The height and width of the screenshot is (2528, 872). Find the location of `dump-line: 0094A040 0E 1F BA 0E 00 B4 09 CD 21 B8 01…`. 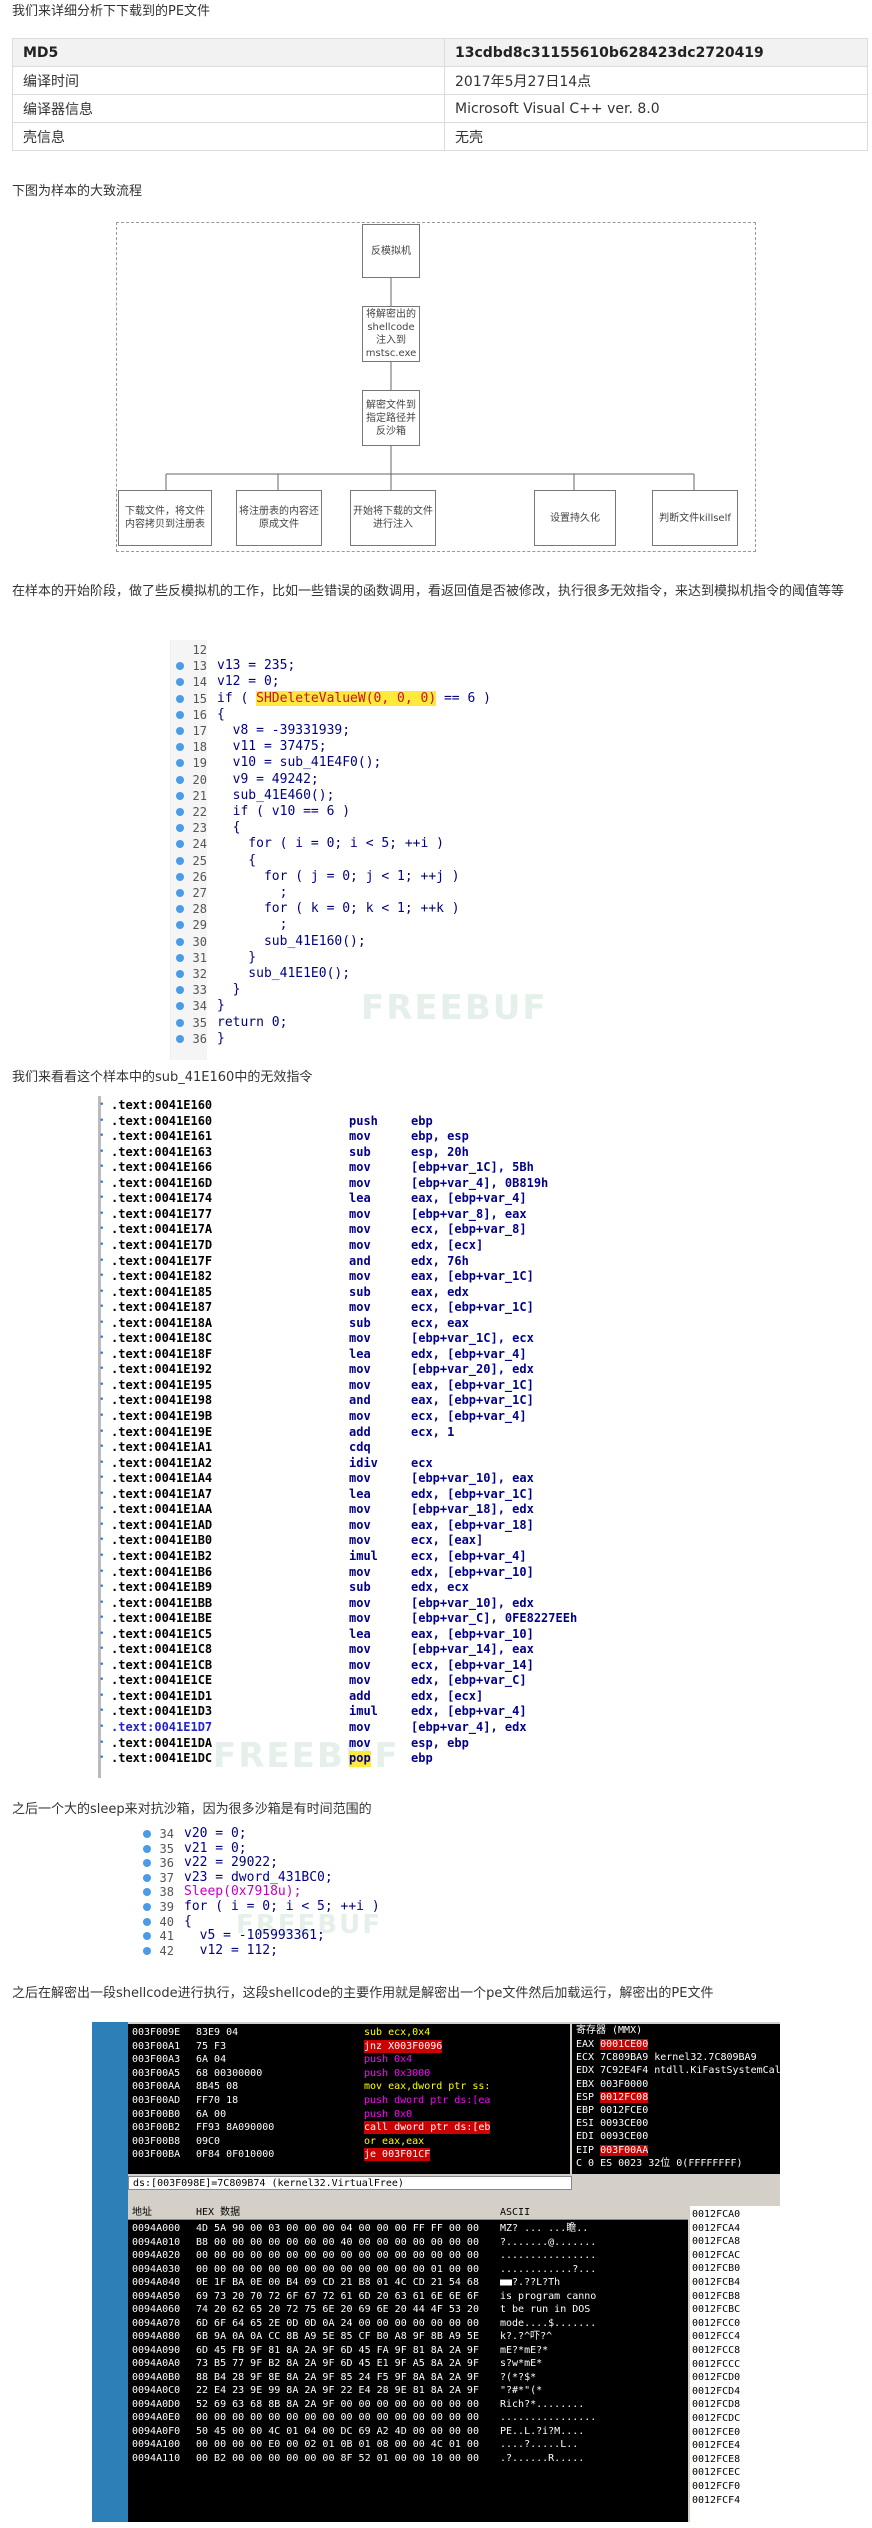

dump-line: 0094A040 0E 1F BA 0E 00 B4 09 CD 21 B8 01… is located at coordinates (408, 2282).